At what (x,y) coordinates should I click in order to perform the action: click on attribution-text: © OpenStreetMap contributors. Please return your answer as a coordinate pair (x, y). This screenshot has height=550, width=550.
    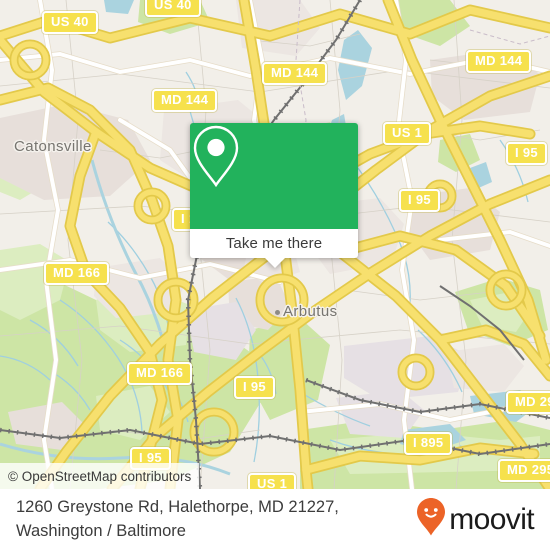
    Looking at the image, I should click on (100, 476).